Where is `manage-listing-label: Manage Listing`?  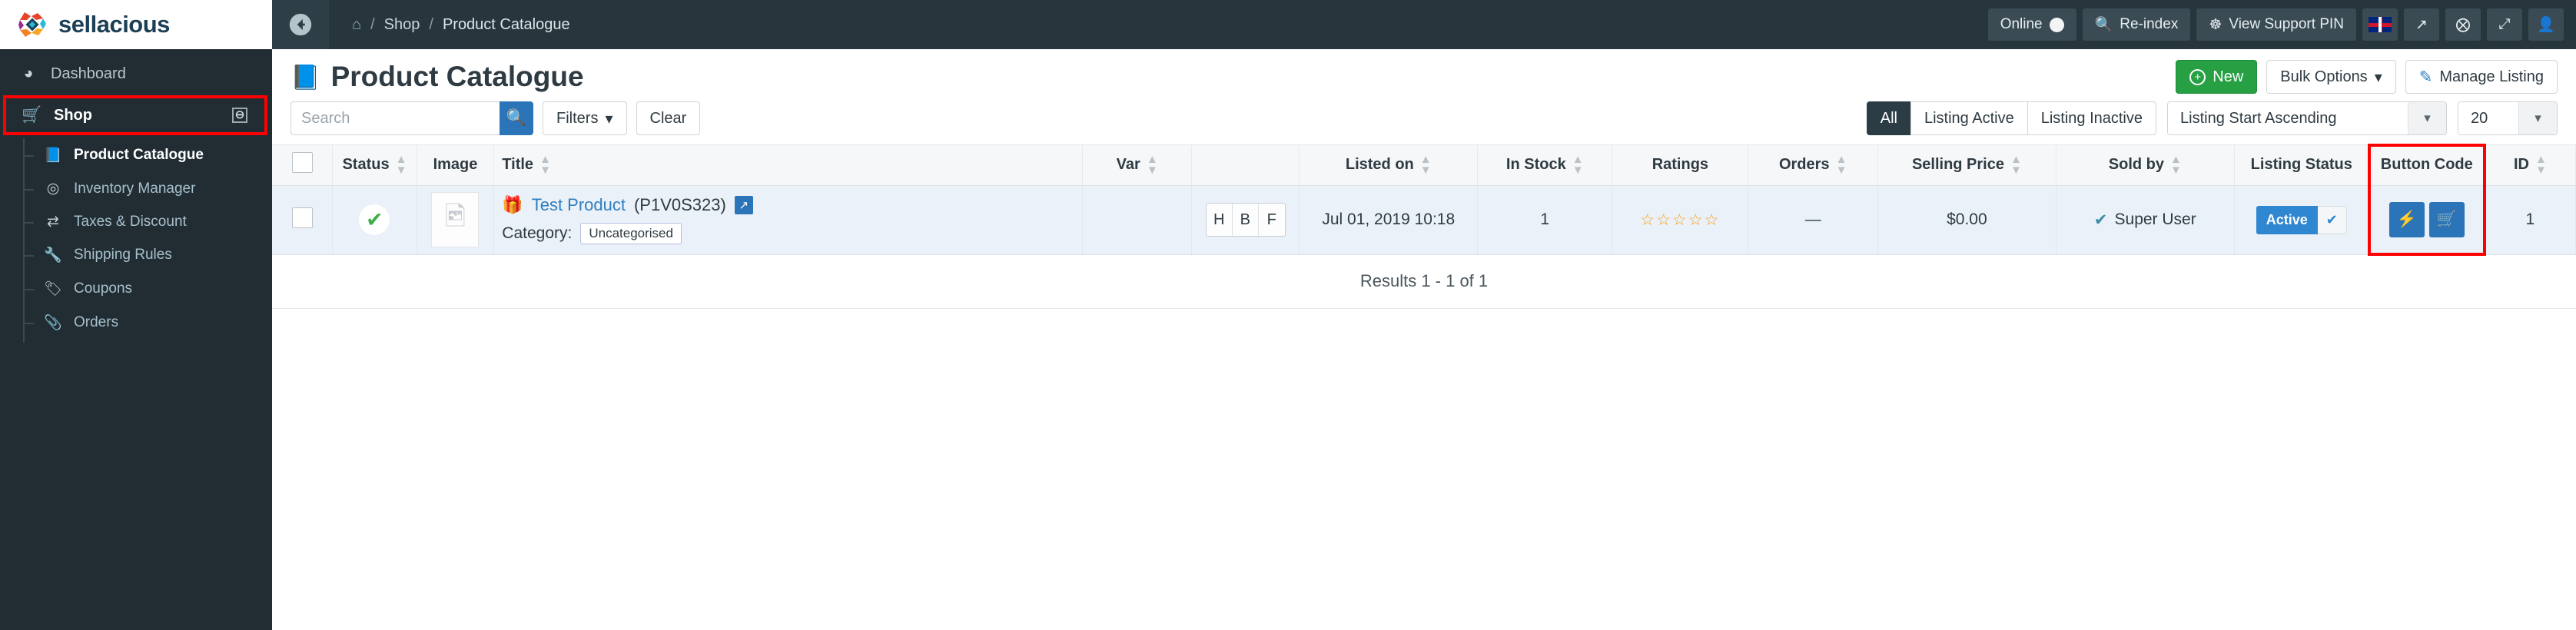
manage-listing-label: Manage Listing is located at coordinates (2491, 76).